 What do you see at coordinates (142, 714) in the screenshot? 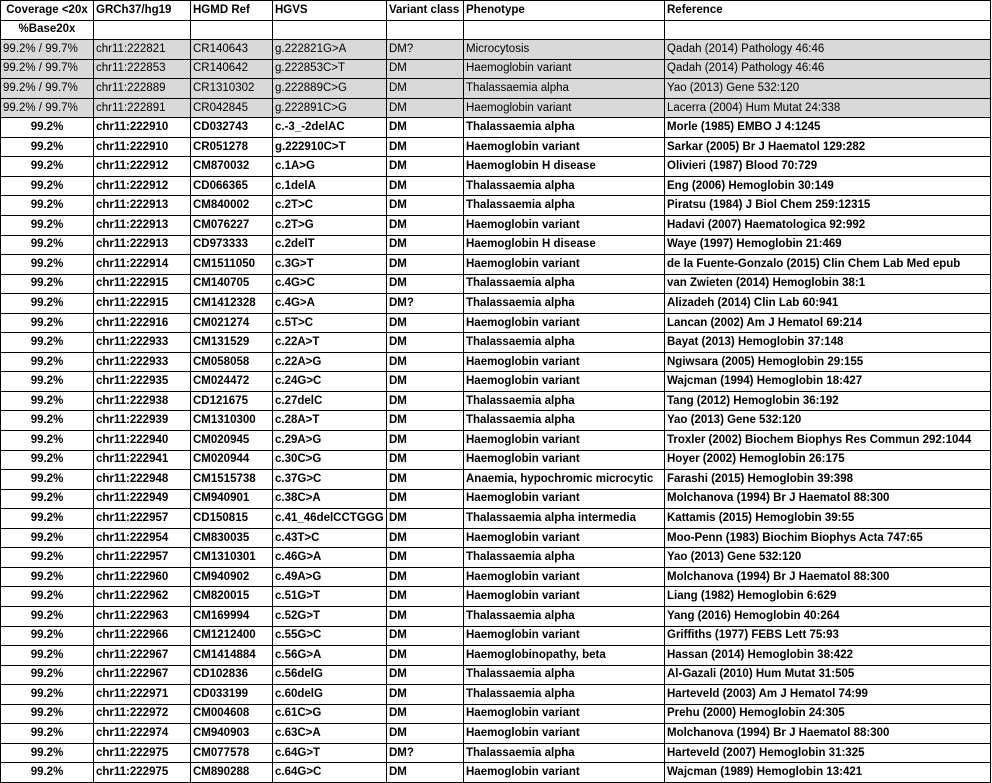
I see `position-cell: chr11:222972` at bounding box center [142, 714].